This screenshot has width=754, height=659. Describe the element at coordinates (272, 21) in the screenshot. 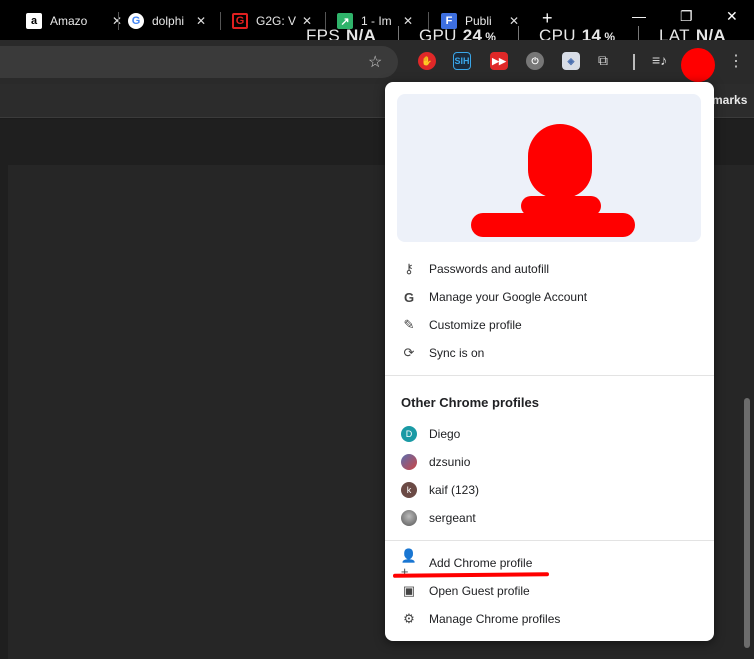

I see `tab-g2g: G G2G: V ✕` at that location.